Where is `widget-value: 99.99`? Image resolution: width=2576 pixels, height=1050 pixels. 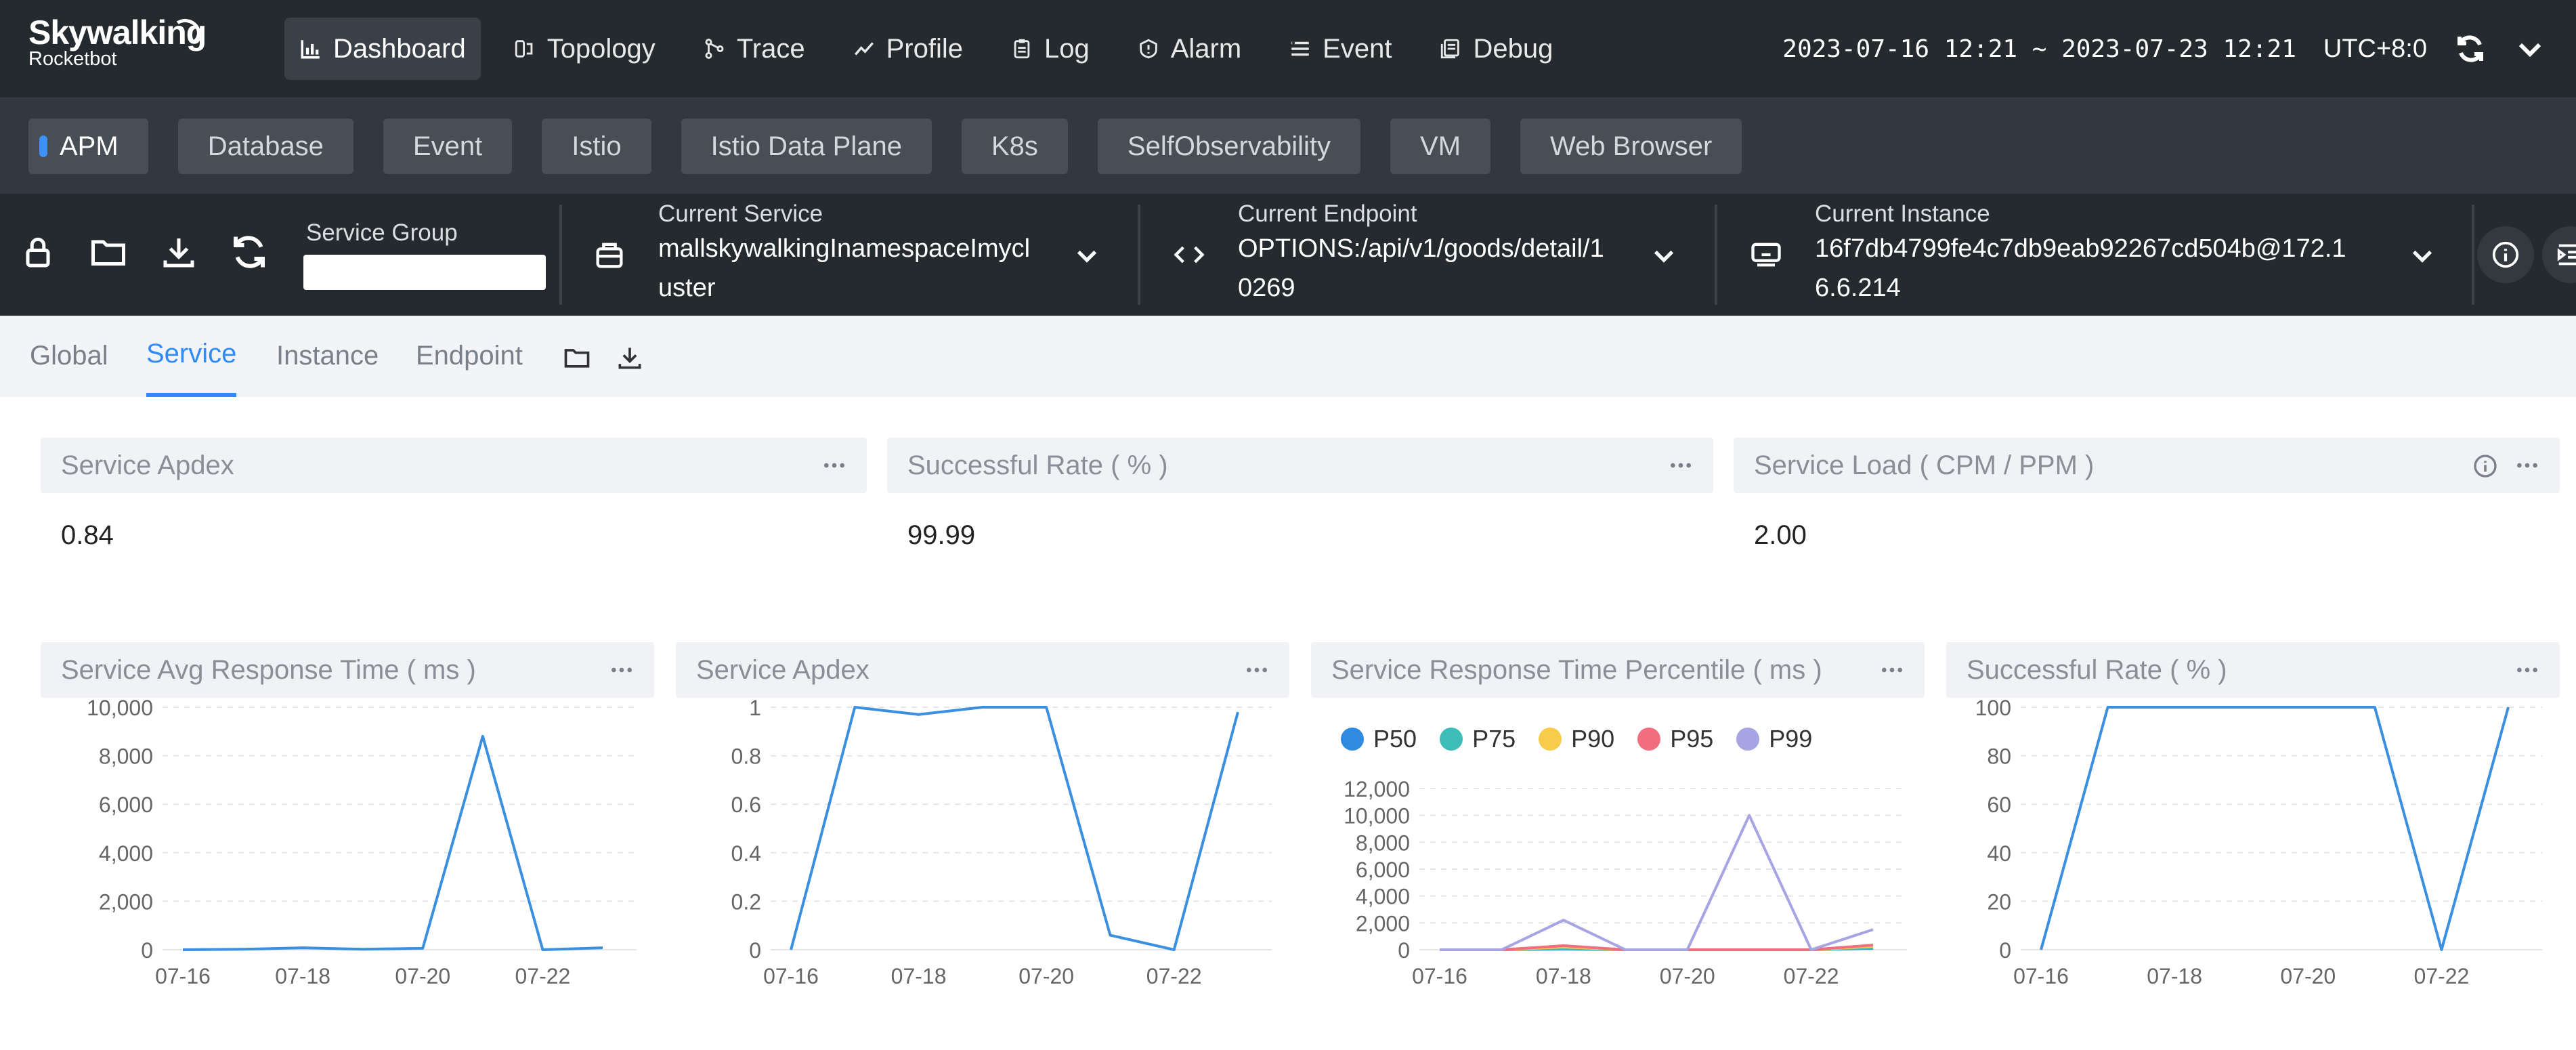 widget-value: 99.99 is located at coordinates (941, 535).